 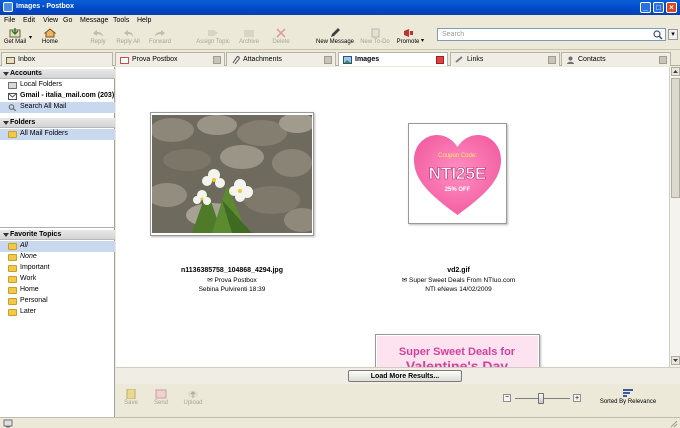 I want to click on minimize-button: _, so click(x=645, y=7).